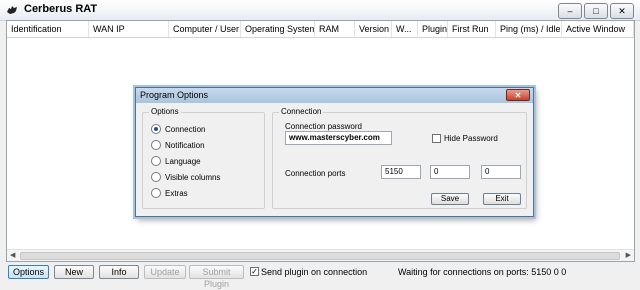 The height and width of the screenshot is (290, 640). Describe the element at coordinates (174, 95) in the screenshot. I see `dialog-title: Program Options` at that location.